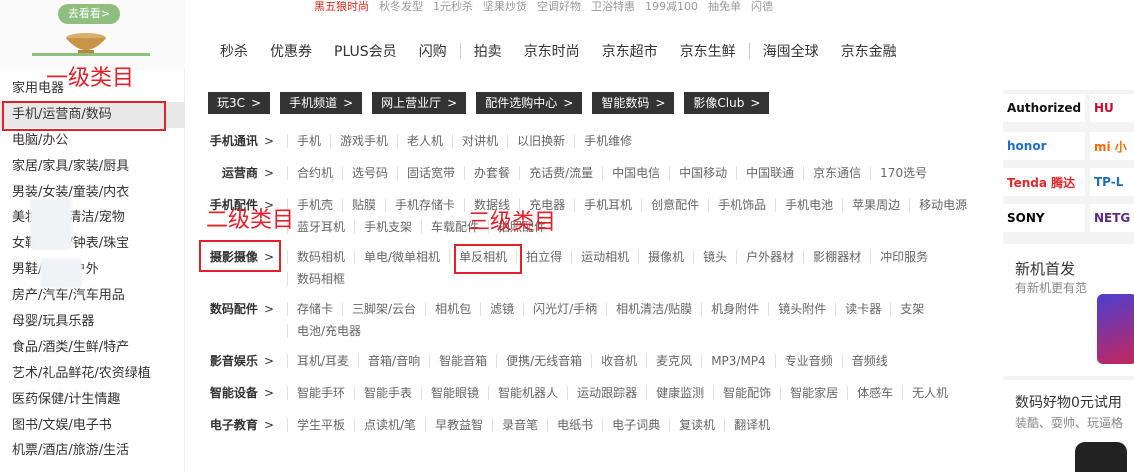  What do you see at coordinates (574, 425) in the screenshot?
I see `level3-category-link: 电纸书` at bounding box center [574, 425].